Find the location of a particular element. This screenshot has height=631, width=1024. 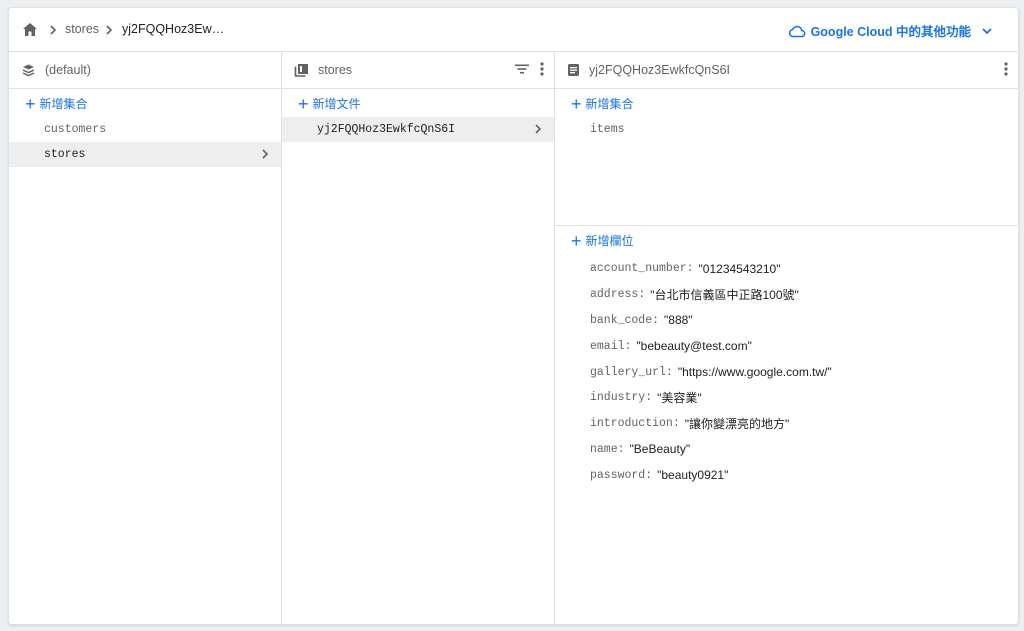

cloud-icon is located at coordinates (796, 31).